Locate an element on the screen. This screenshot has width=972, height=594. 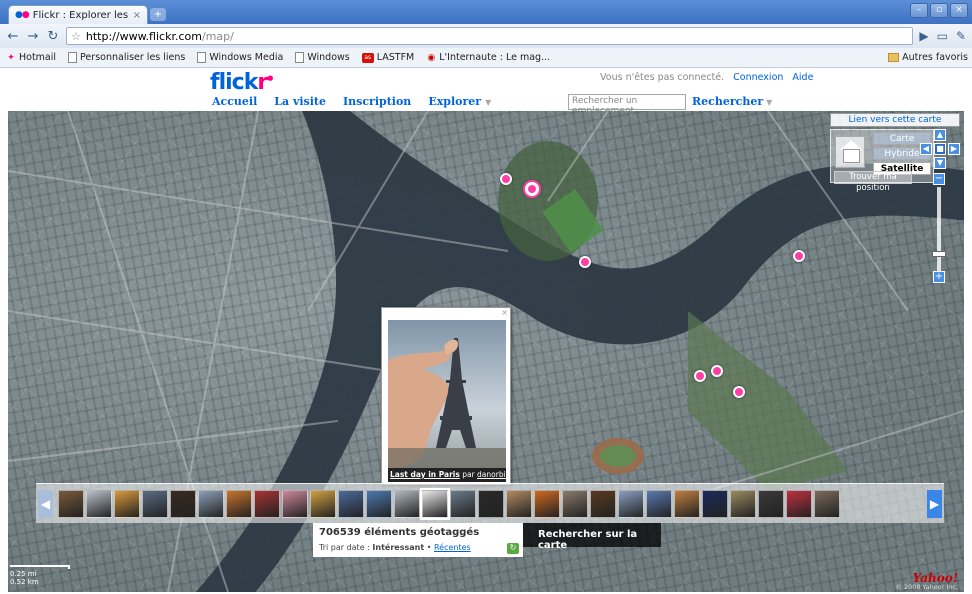
flickr-logo: flickr● is located at coordinates (241, 82).